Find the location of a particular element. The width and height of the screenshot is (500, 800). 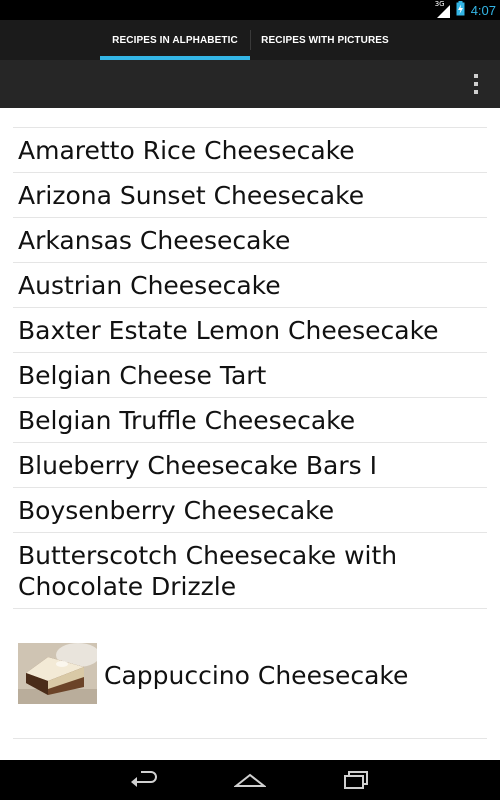

status-bar: 3G 4:07 is located at coordinates (250, 10).